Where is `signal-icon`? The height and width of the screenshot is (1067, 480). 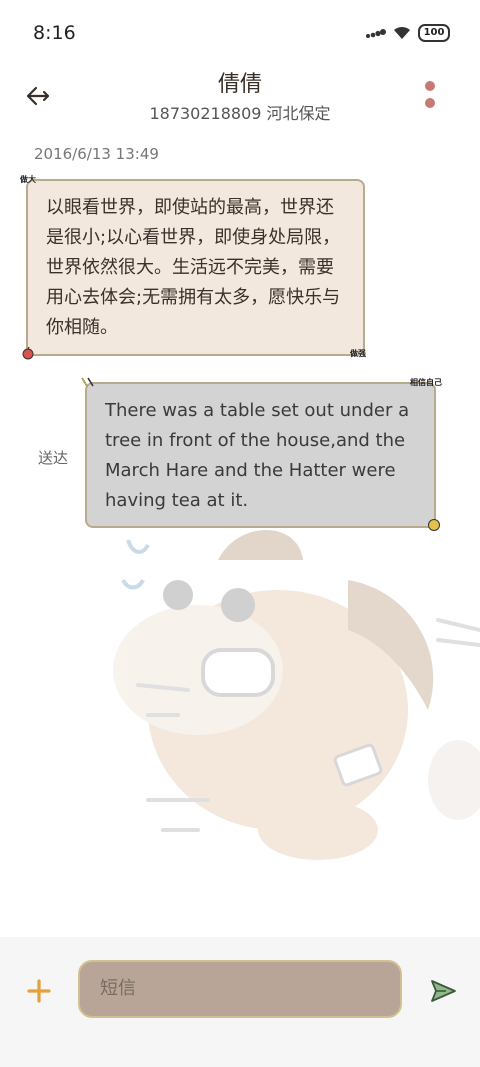 signal-icon is located at coordinates (376, 33).